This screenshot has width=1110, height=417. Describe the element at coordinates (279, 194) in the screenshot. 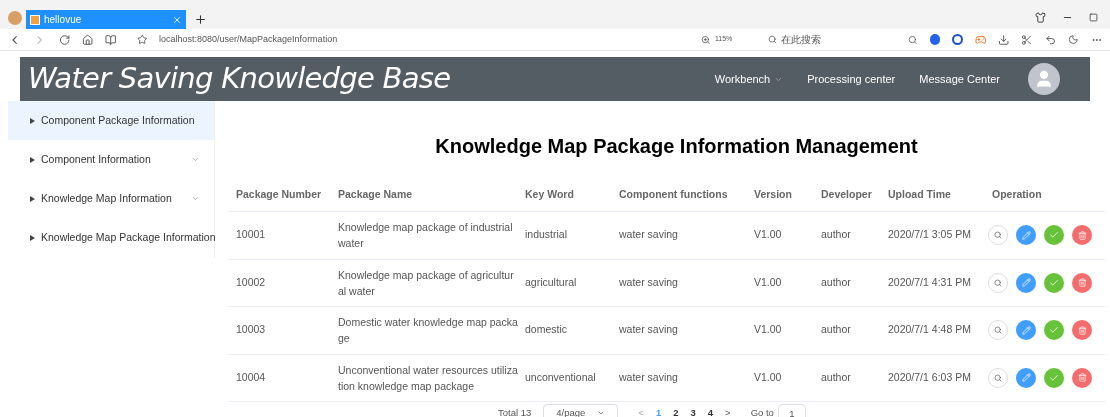

I see `column-header: Package Number` at that location.